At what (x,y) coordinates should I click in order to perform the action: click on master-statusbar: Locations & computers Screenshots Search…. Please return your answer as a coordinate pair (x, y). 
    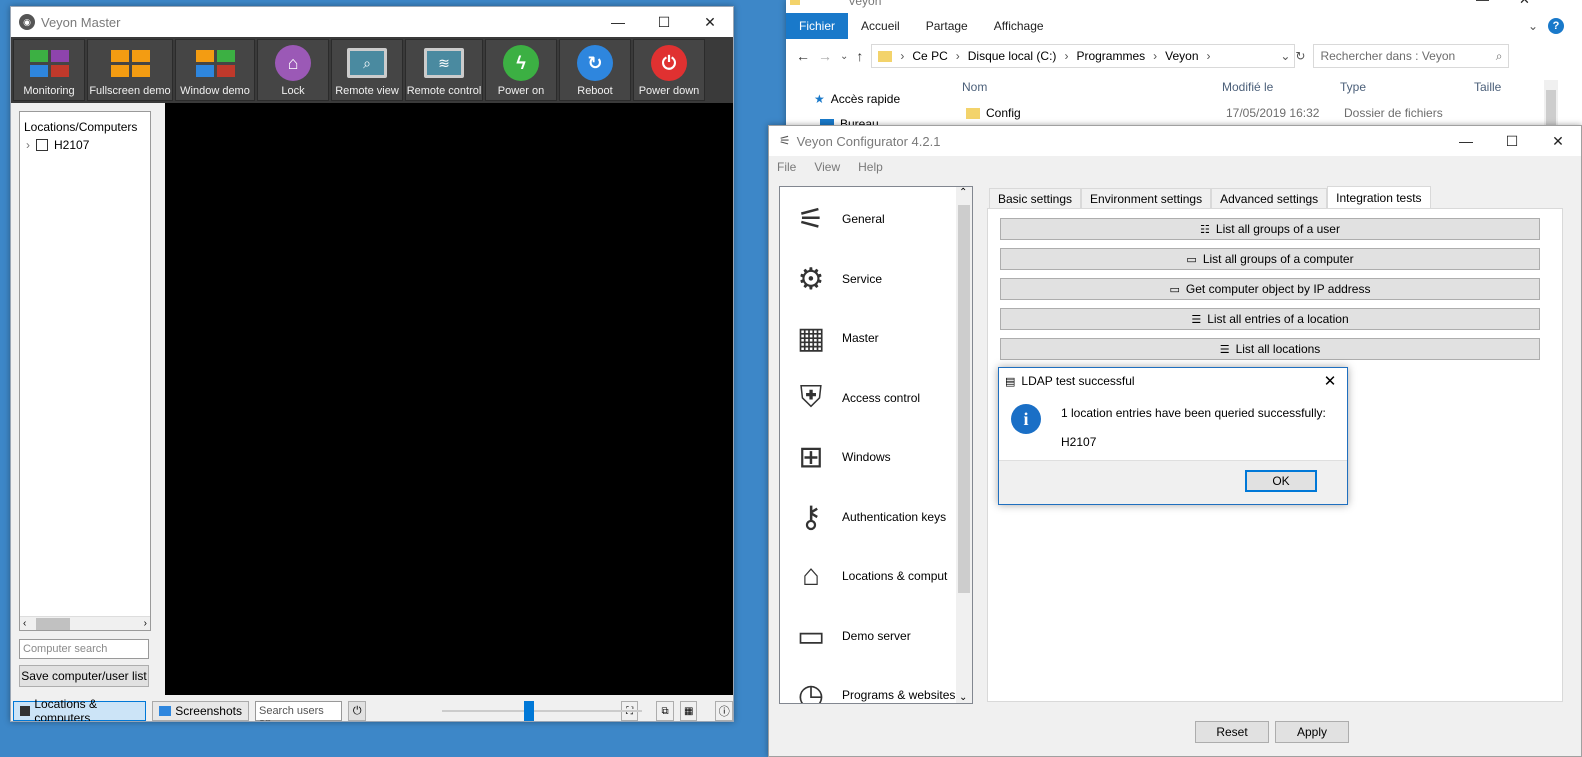
    Looking at the image, I should click on (372, 709).